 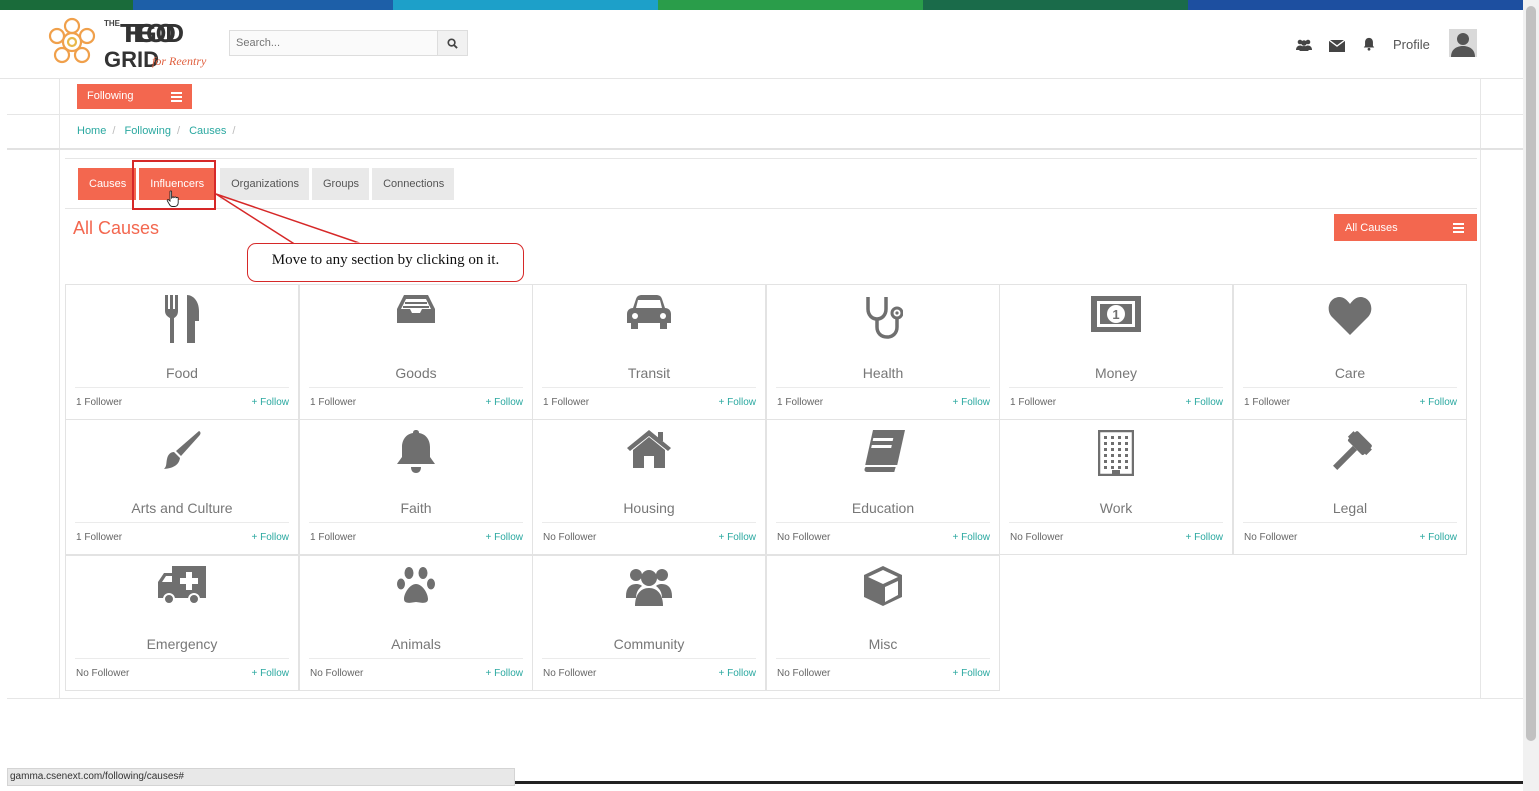 What do you see at coordinates (1350, 487) in the screenshot?
I see `cause-card: Legal No Follower + Follow` at bounding box center [1350, 487].